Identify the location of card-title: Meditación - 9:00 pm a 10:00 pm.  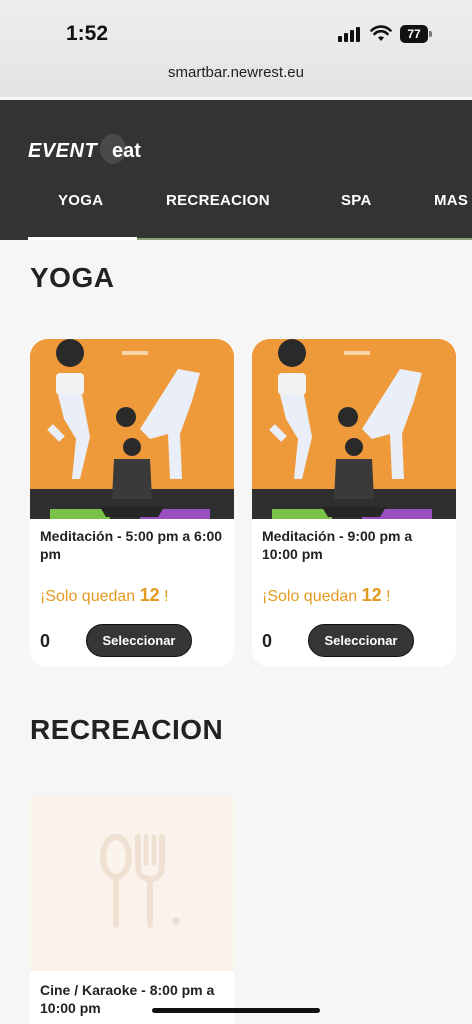
(337, 545).